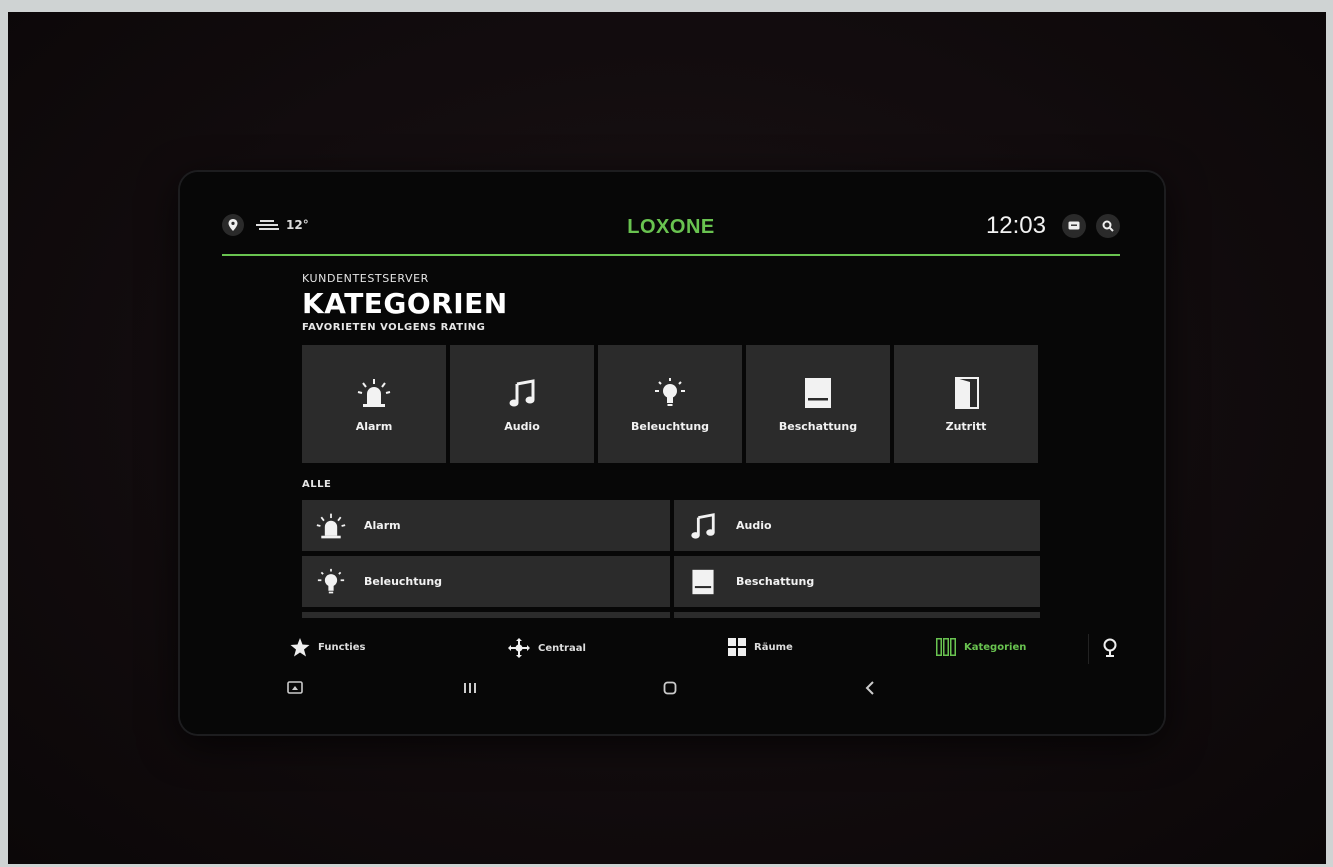 This screenshot has width=1333, height=867. I want to click on fog-icon, so click(267, 225).